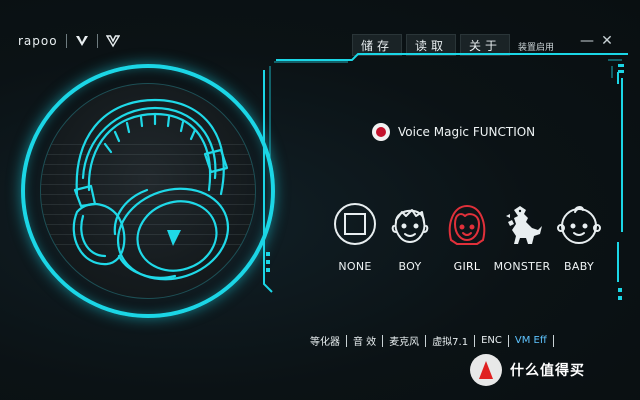 Image resolution: width=640 pixels, height=400 pixels. What do you see at coordinates (587, 41) in the screenshot?
I see `minimize-button: —` at bounding box center [587, 41].